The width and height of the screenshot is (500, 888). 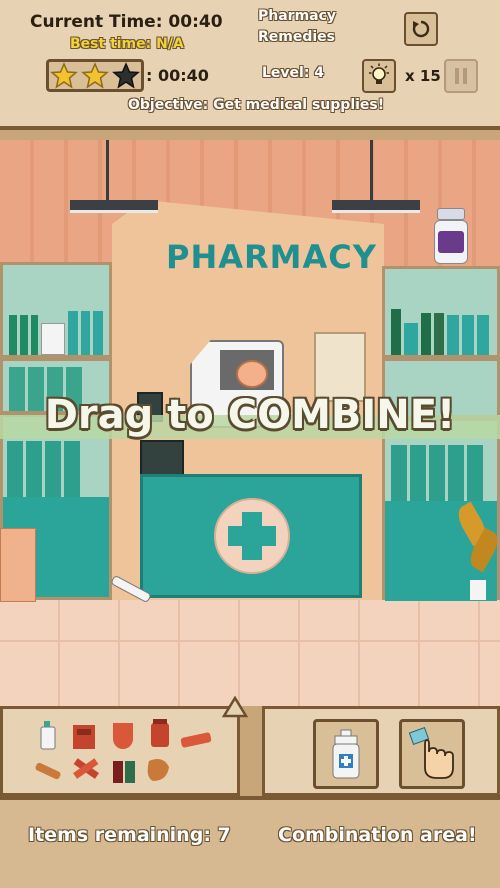 I want to click on items-remaining: Items remaining: 7, so click(x=129, y=835).